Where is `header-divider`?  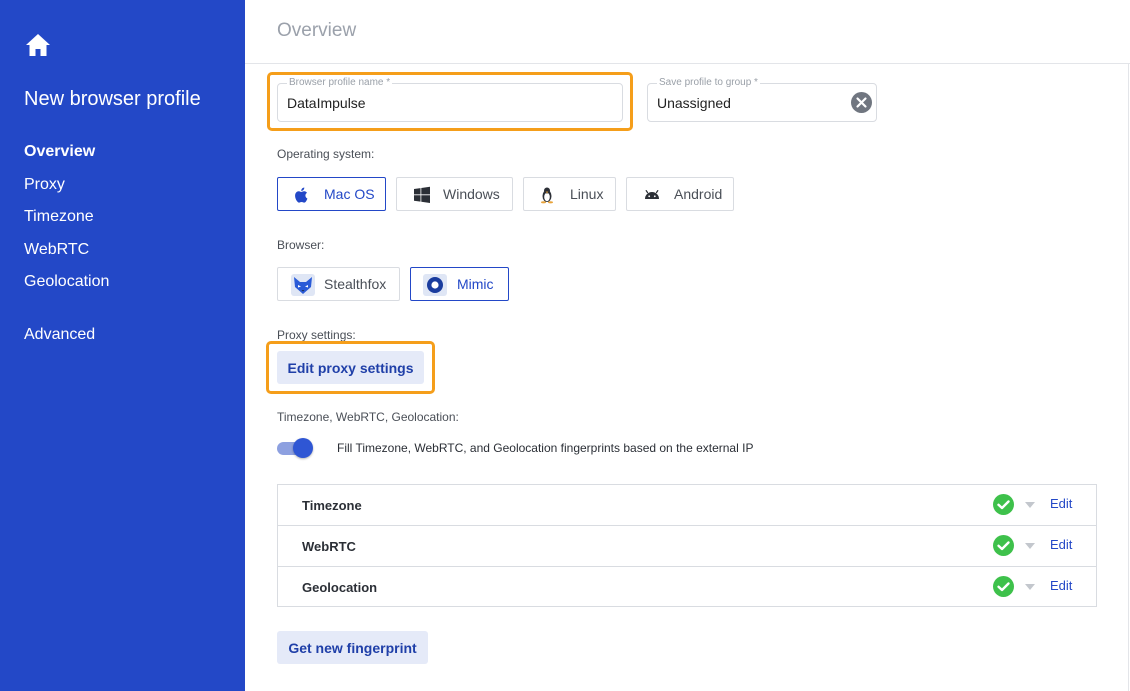
header-divider is located at coordinates (687, 63).